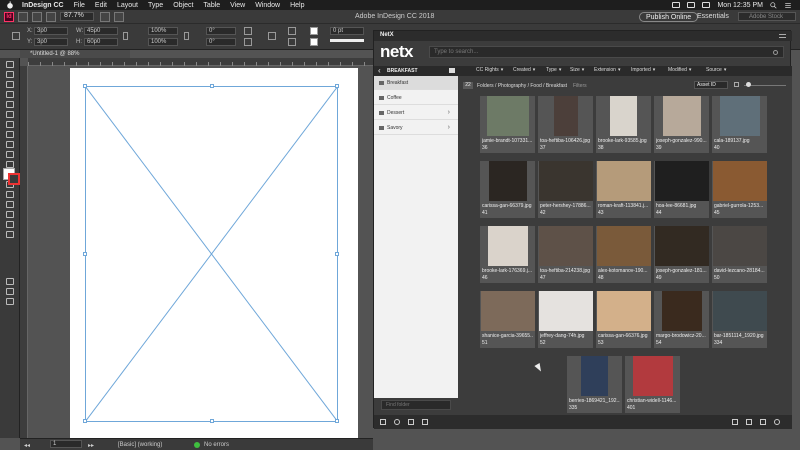  Describe the element at coordinates (681, 189) in the screenshot. I see `asset-card: hoa-lee-86681.jpg 44` at that location.